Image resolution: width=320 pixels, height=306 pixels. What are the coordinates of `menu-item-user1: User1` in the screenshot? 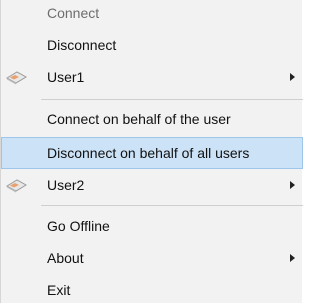 It's located at (152, 77).